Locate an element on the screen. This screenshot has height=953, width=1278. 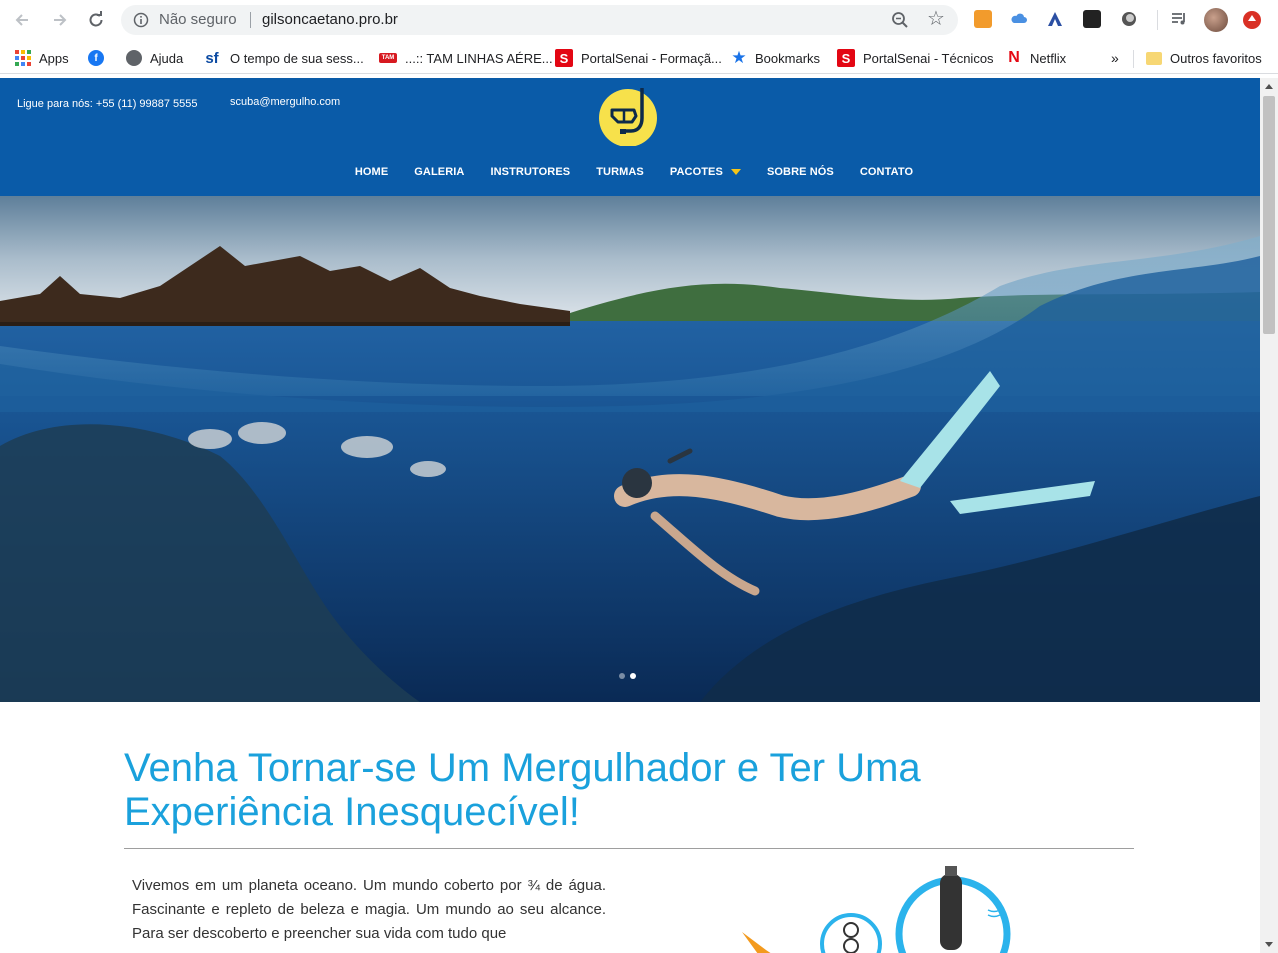
headline-line-2: Experiência Inesquecível! is located at coordinates (352, 812).